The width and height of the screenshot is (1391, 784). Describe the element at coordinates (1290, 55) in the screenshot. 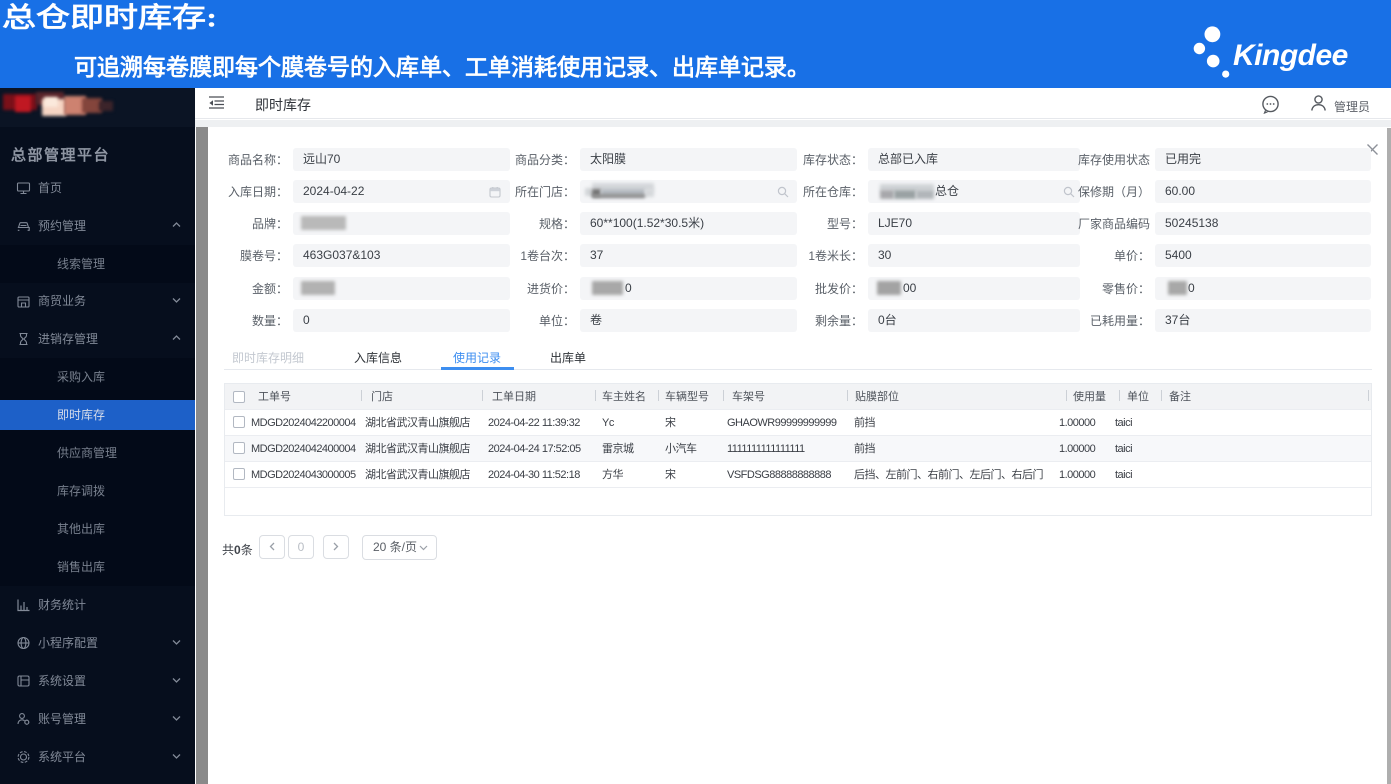

I see `svg-text: Kingdee` at that location.